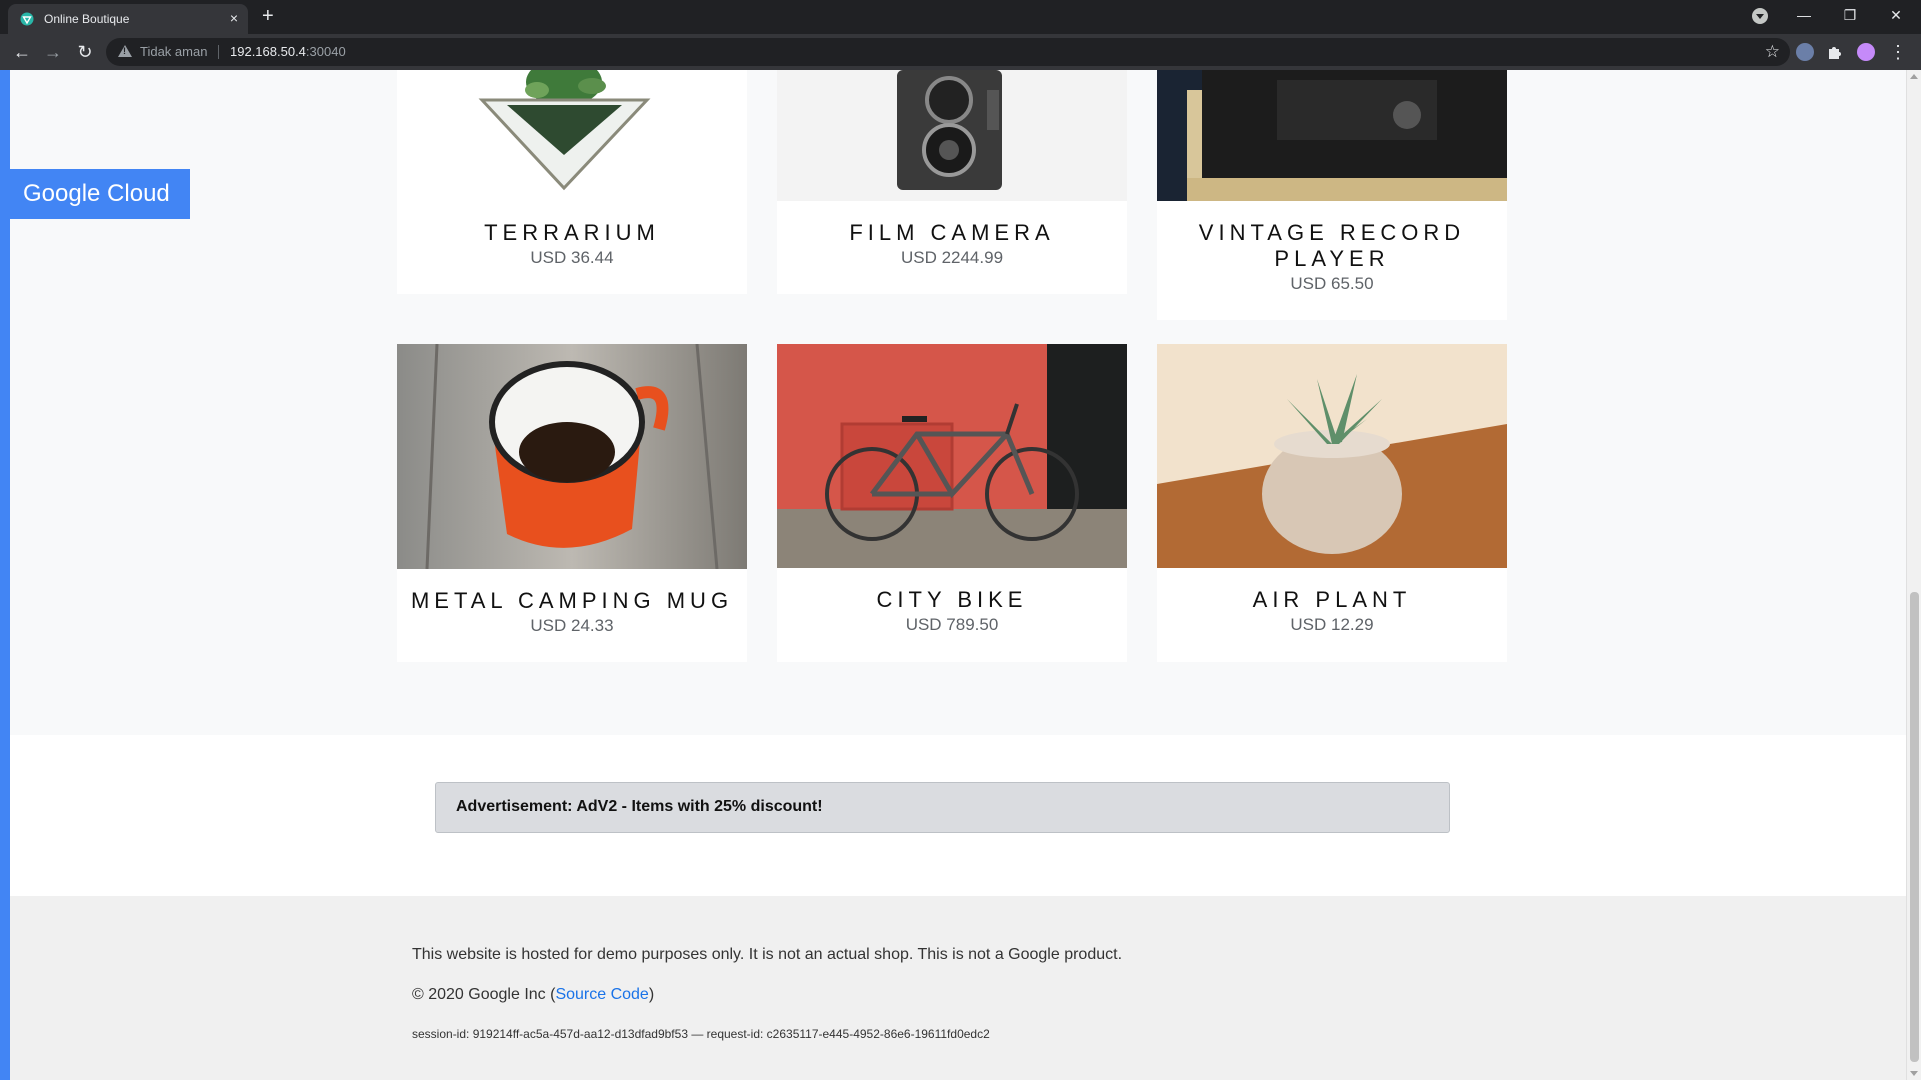 This screenshot has width=1921, height=1080. Describe the element at coordinates (1914, 1073) in the screenshot. I see `scroll-down-icon` at that location.